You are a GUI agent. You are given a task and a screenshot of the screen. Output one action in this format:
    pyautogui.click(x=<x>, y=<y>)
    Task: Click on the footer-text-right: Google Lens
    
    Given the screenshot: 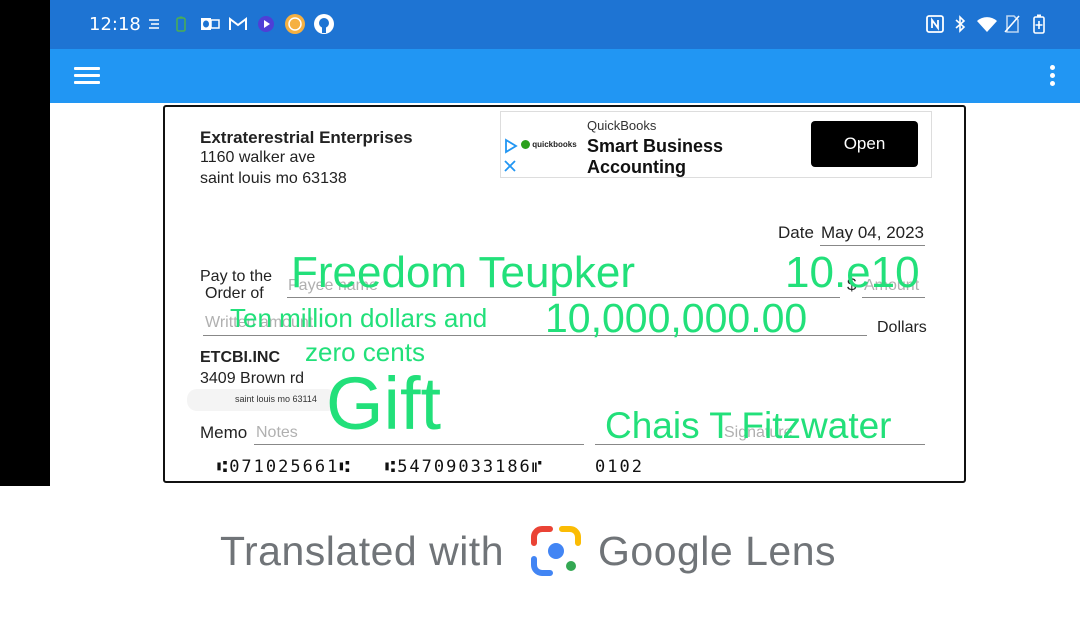 What is the action you would take?
    pyautogui.click(x=717, y=550)
    